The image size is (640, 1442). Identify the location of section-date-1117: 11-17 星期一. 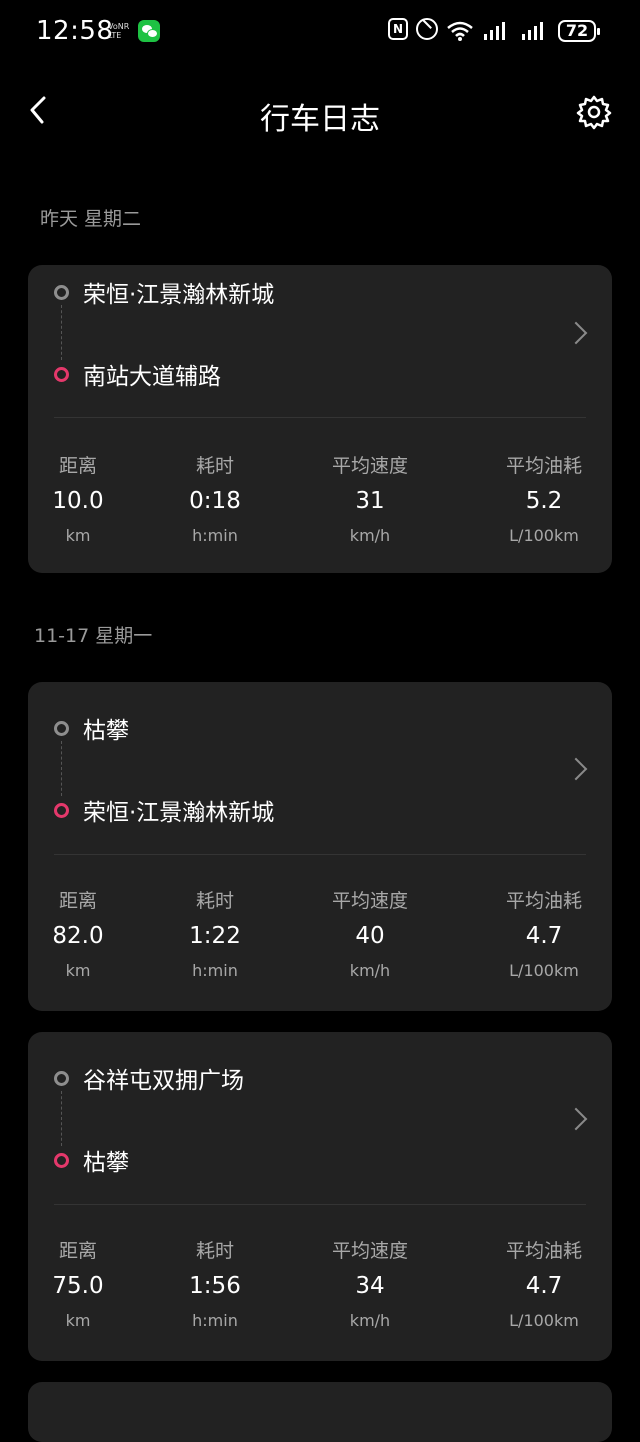
(93, 636).